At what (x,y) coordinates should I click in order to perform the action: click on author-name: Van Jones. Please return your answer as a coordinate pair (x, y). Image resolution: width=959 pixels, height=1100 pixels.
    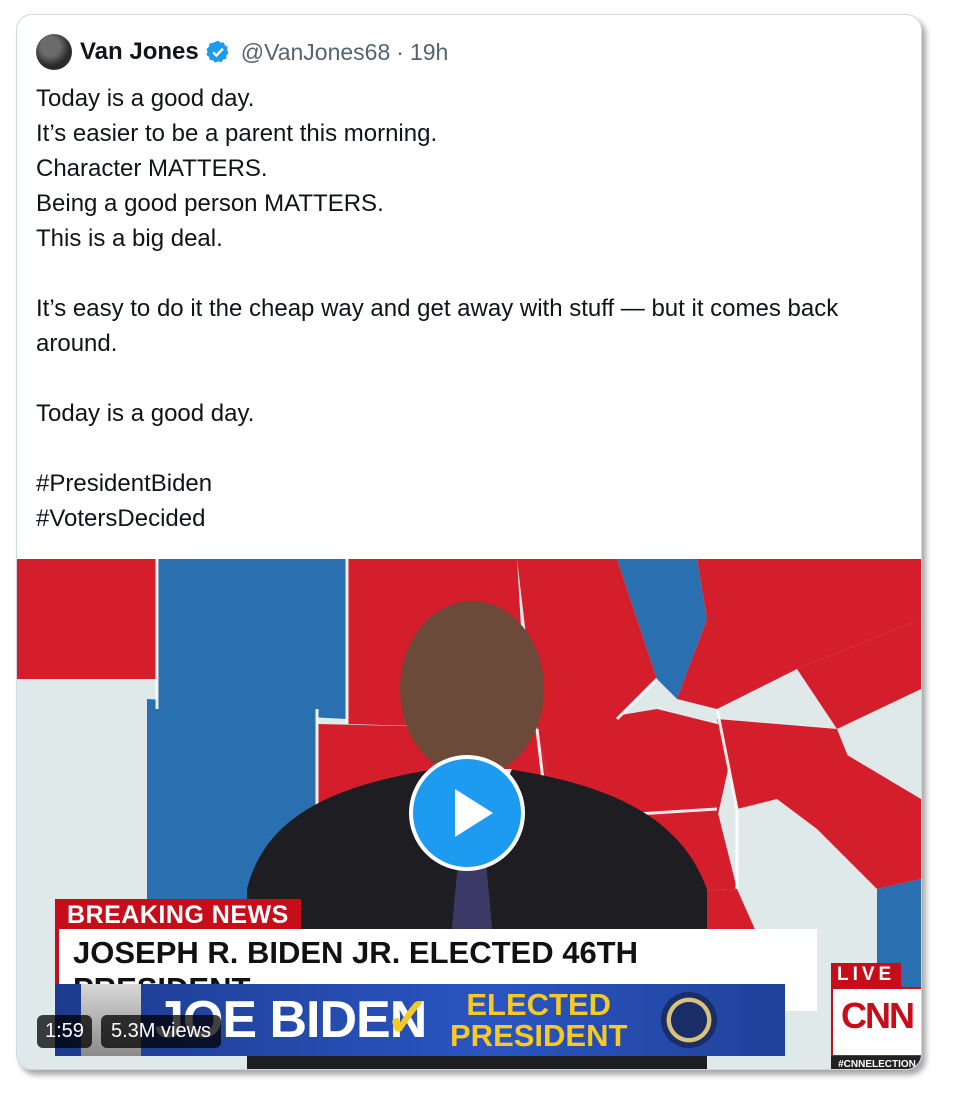
    Looking at the image, I should click on (139, 52).